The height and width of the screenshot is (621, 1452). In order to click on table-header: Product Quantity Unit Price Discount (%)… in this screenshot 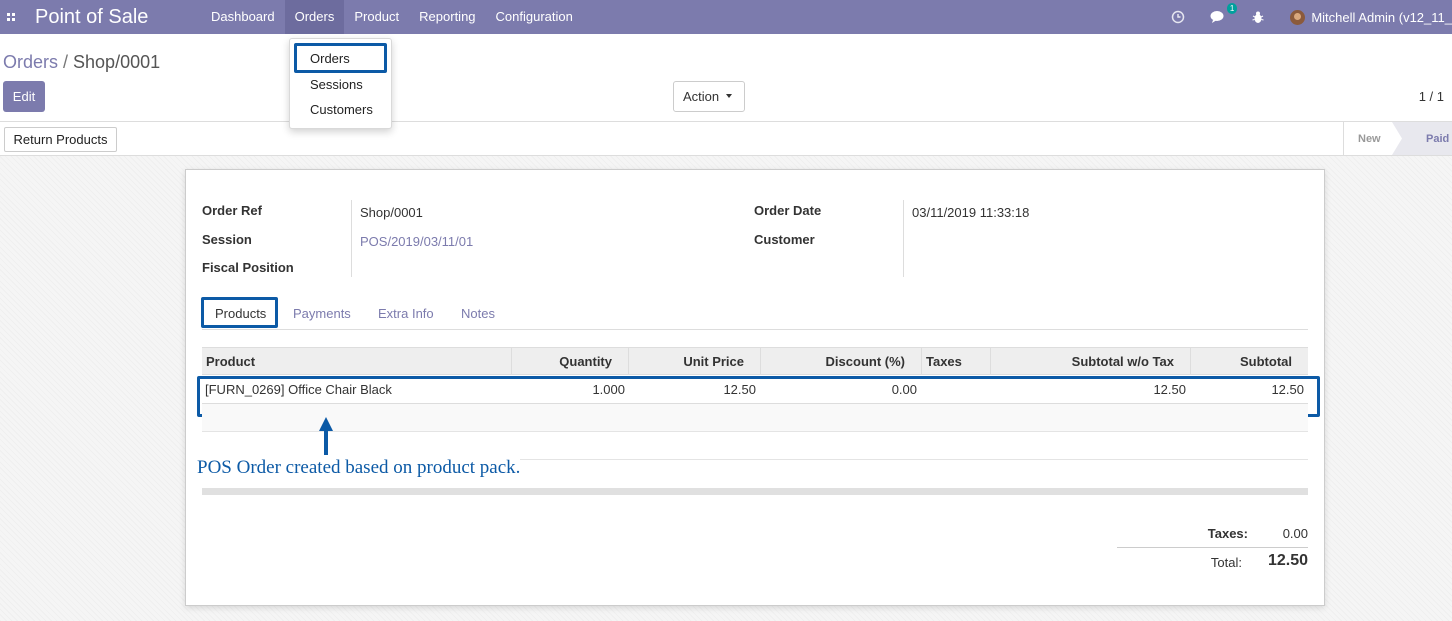, I will do `click(755, 361)`.